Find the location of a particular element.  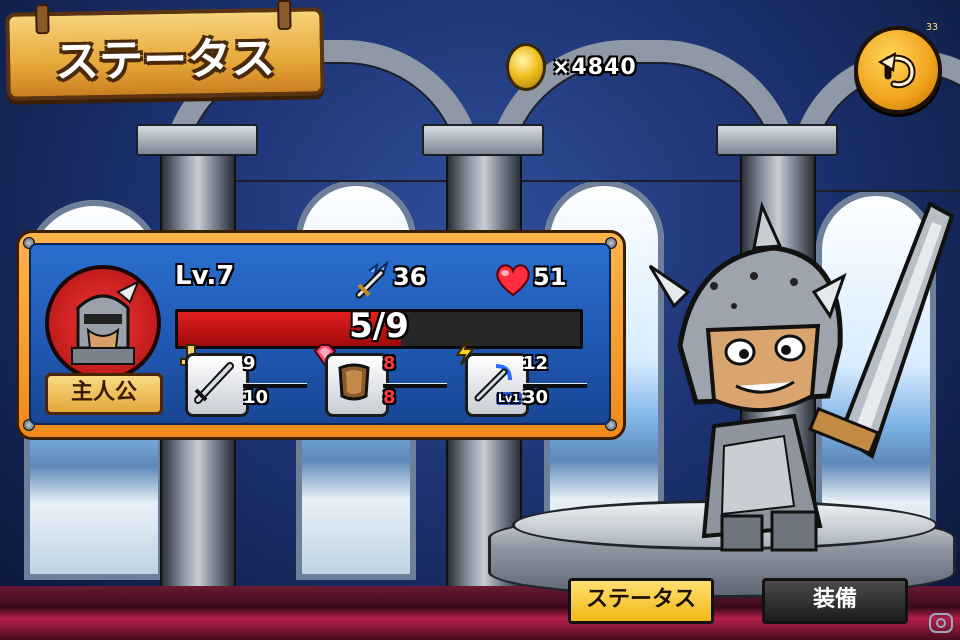

level-text: Lv.7 is located at coordinates (205, 276).